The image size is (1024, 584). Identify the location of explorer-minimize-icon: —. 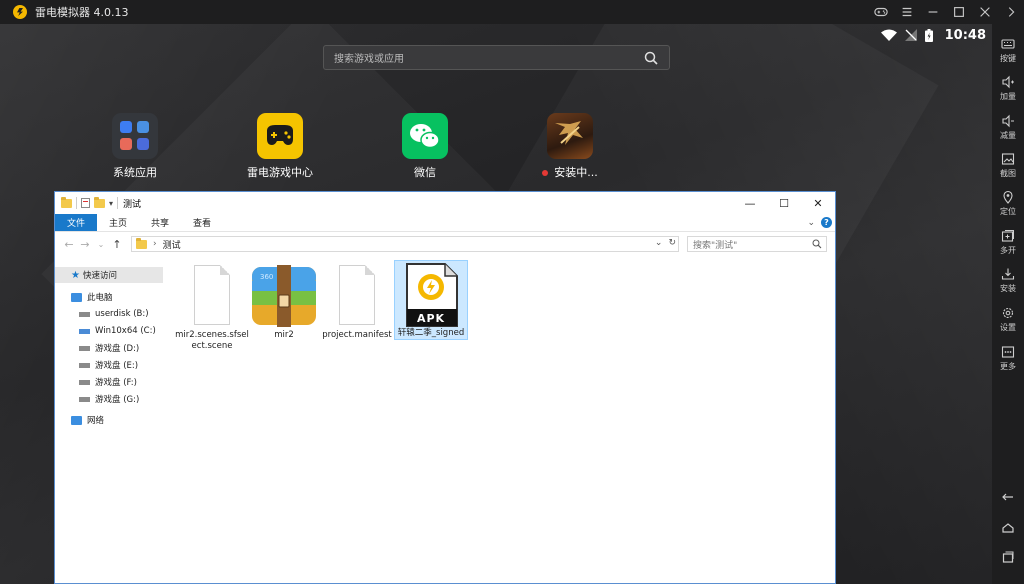
(750, 203).